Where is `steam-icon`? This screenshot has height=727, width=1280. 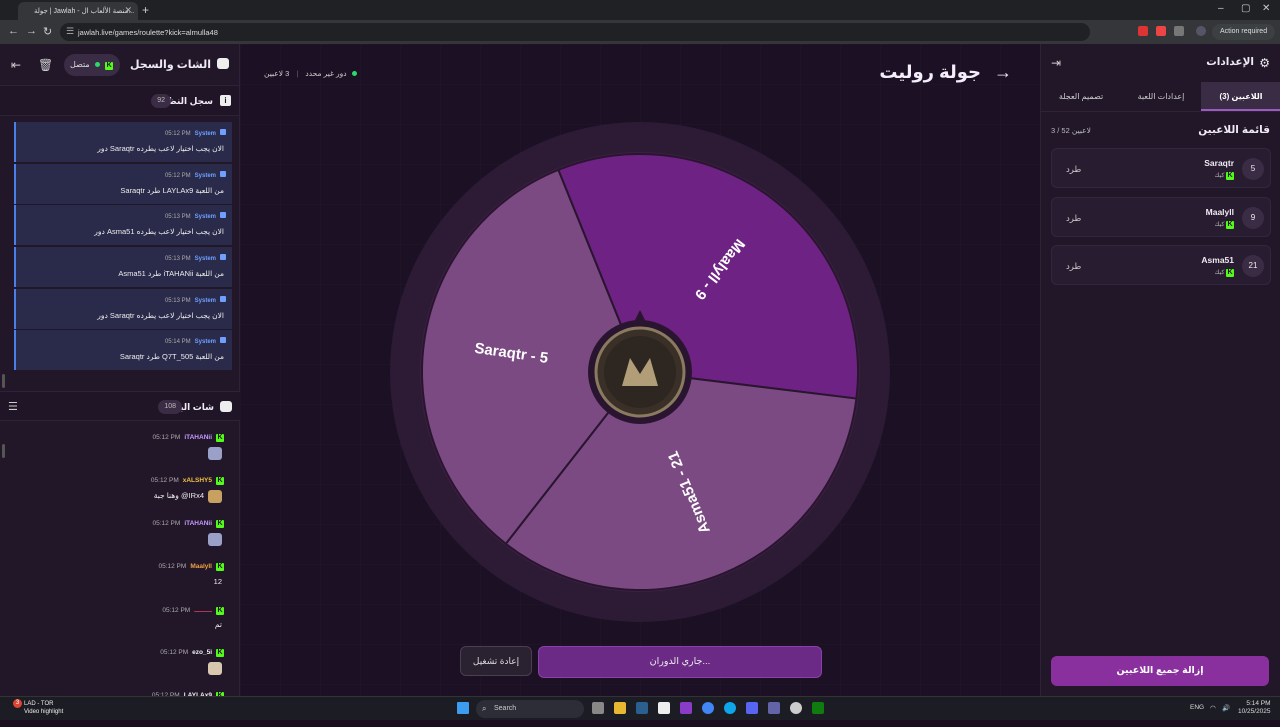
steam-icon is located at coordinates (642, 708).